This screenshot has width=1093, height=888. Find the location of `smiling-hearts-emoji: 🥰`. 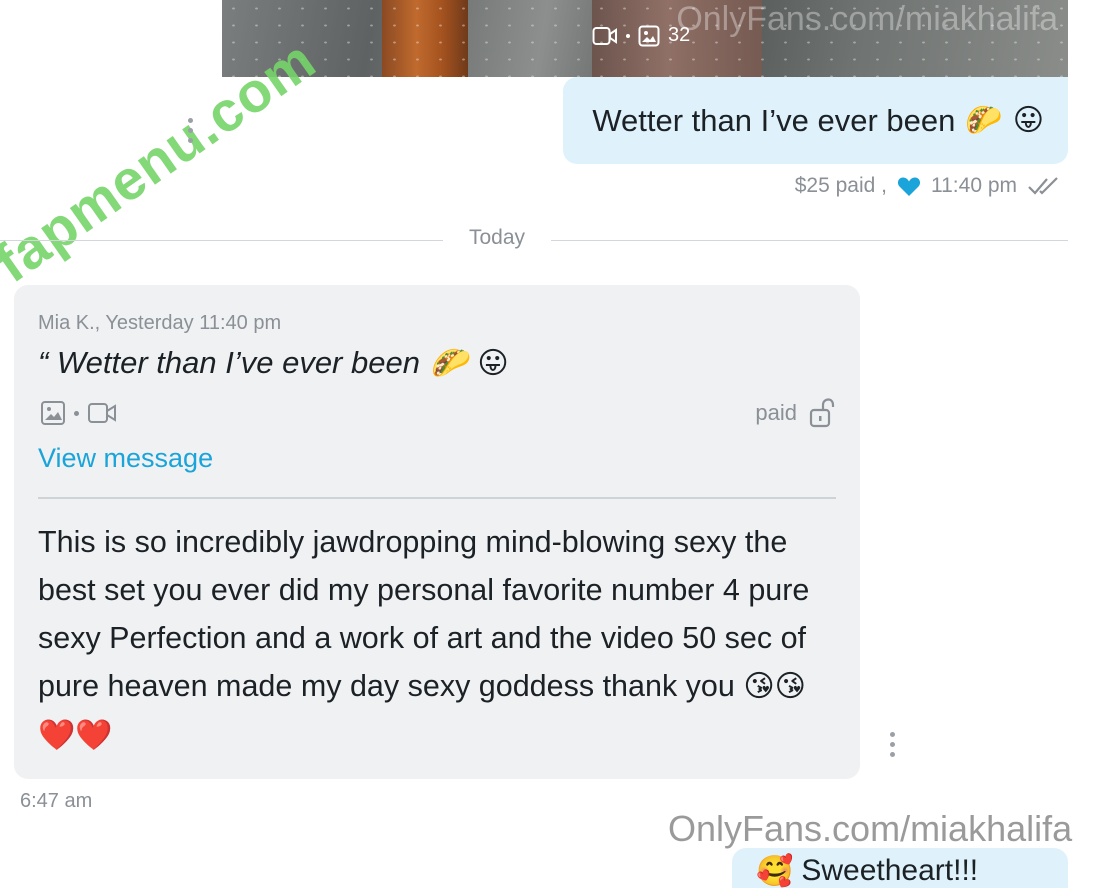

smiling-hearts-emoji: 🥰 is located at coordinates (775, 871).